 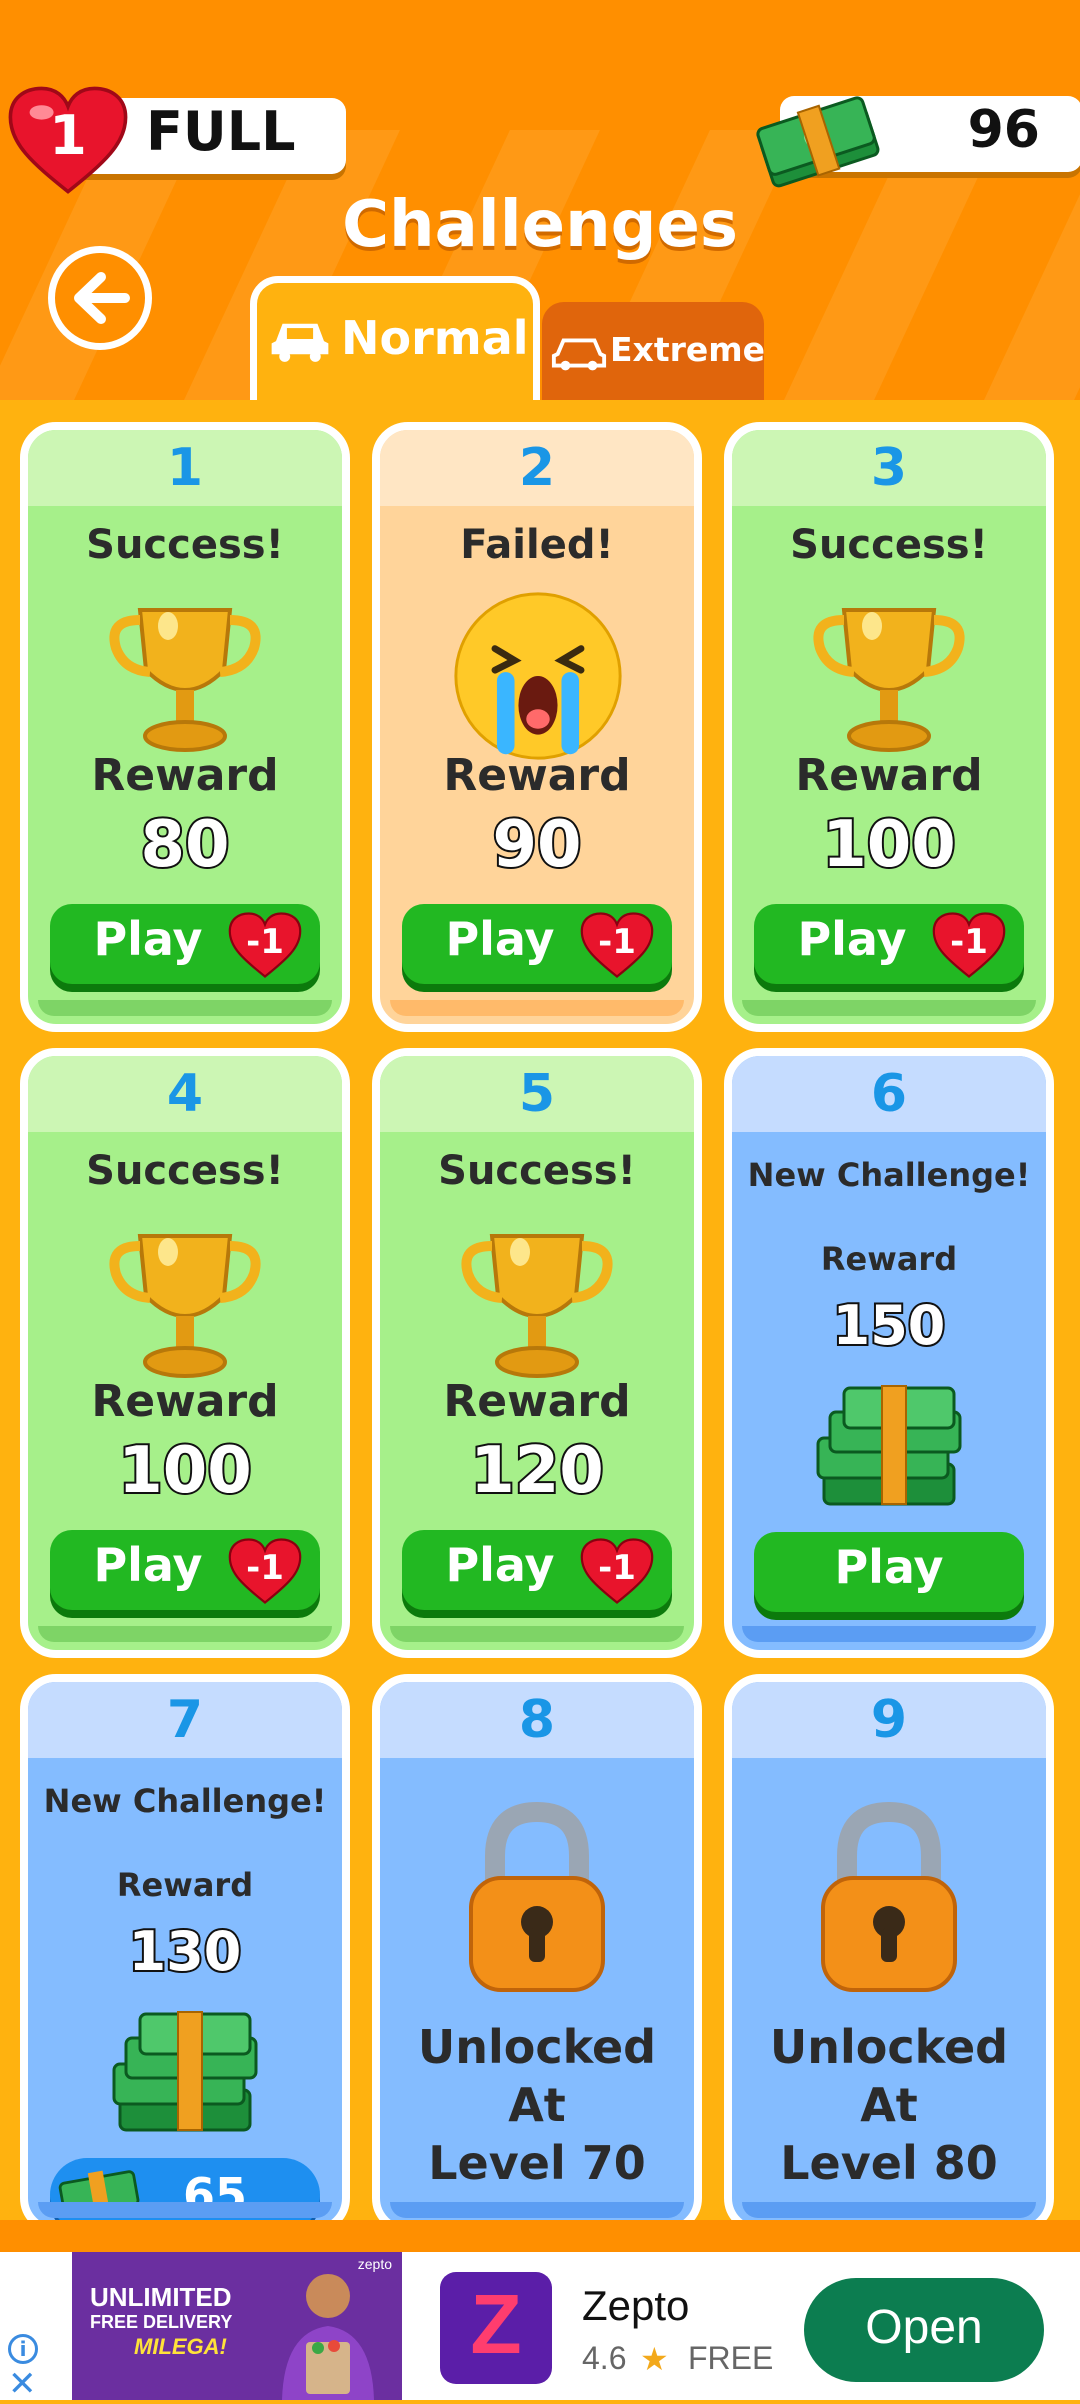 I want to click on challenge-card-1: 1 Success! Reward 80 Play -1, so click(x=185, y=727).